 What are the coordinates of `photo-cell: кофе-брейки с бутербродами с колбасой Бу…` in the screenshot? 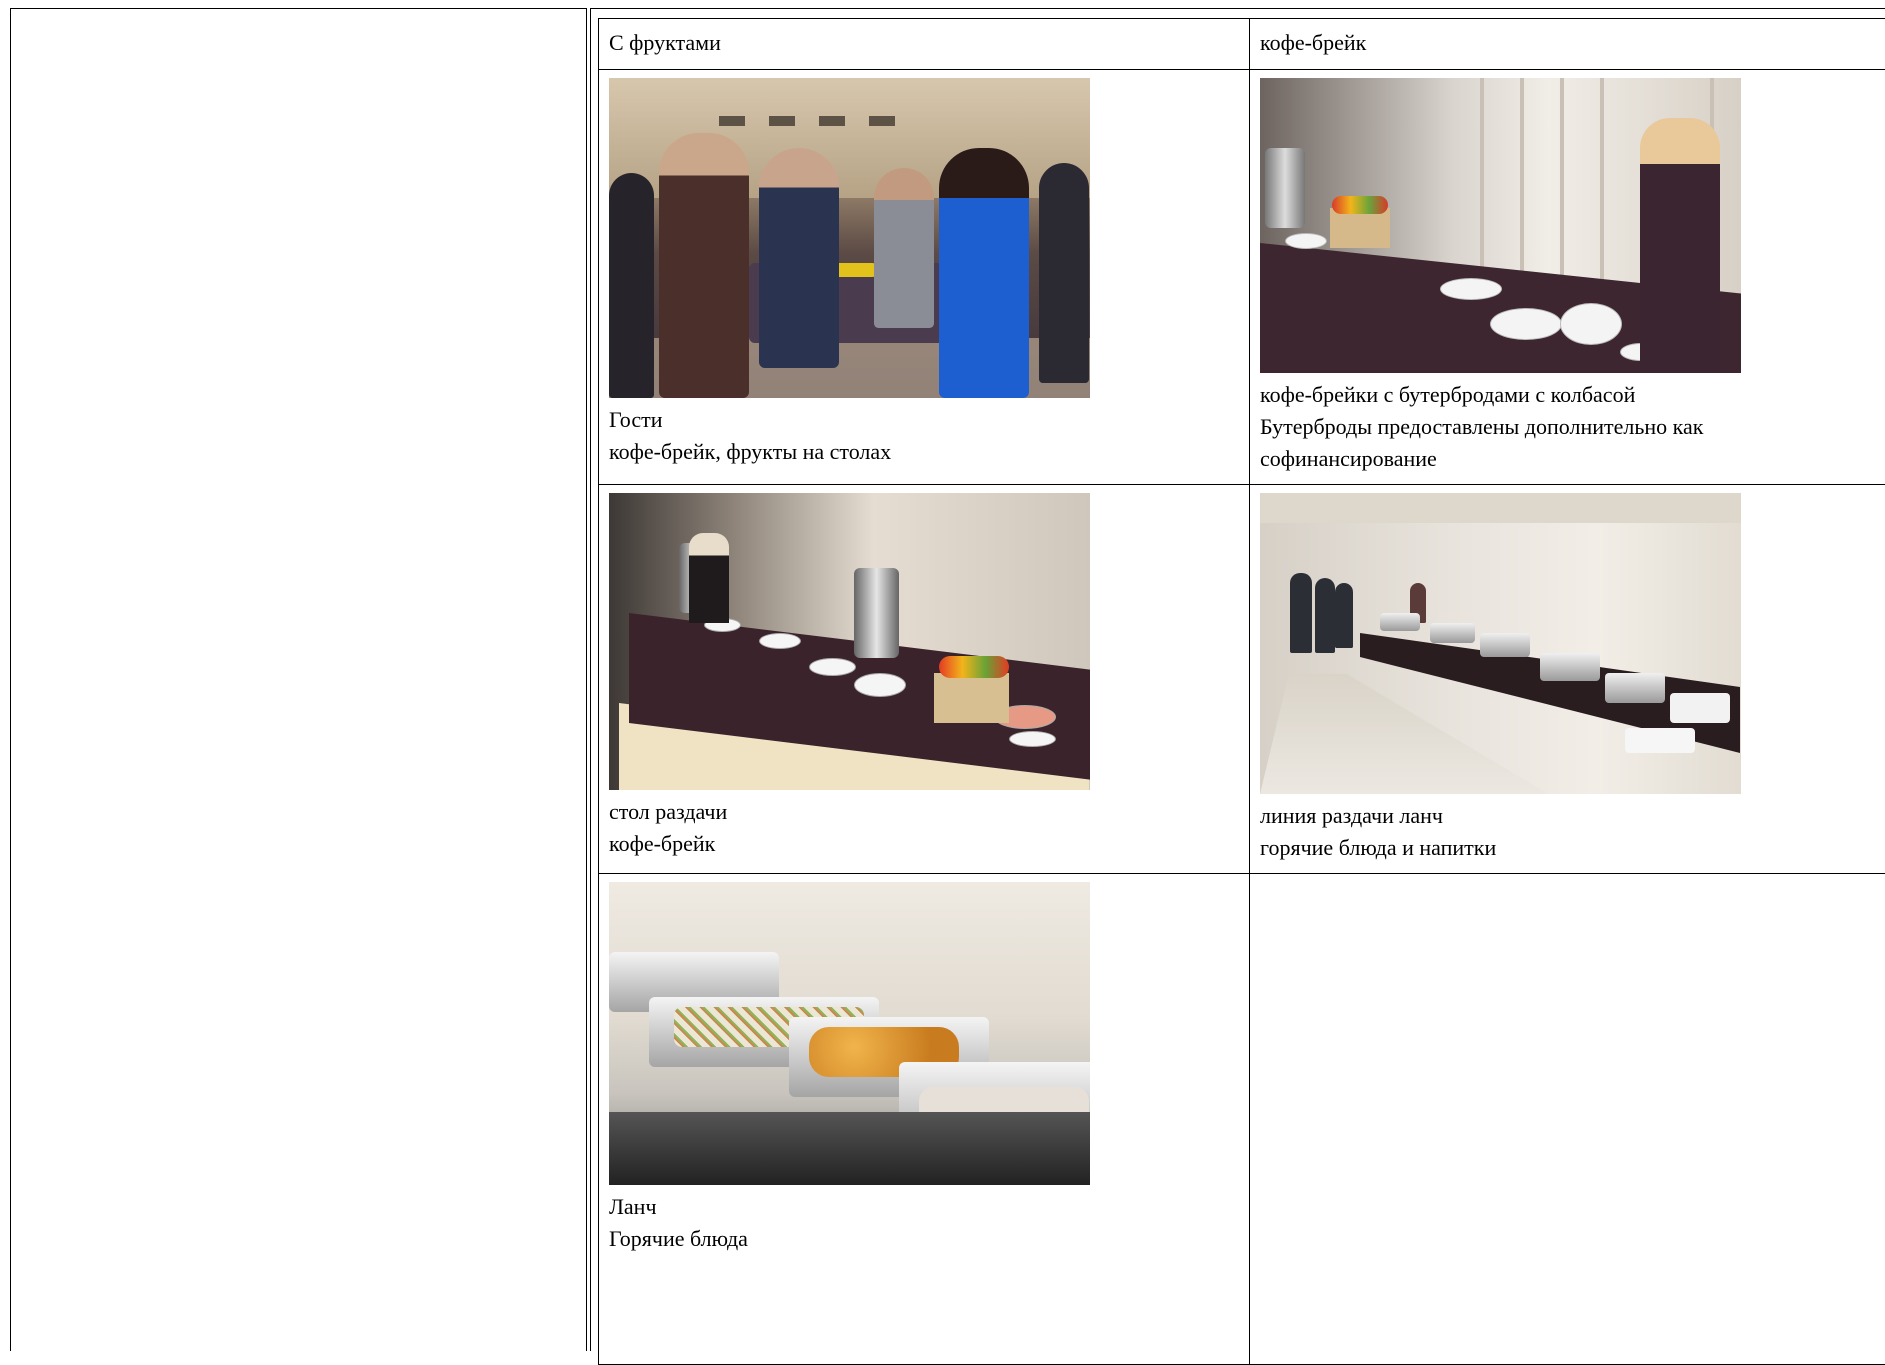 It's located at (1567, 277).